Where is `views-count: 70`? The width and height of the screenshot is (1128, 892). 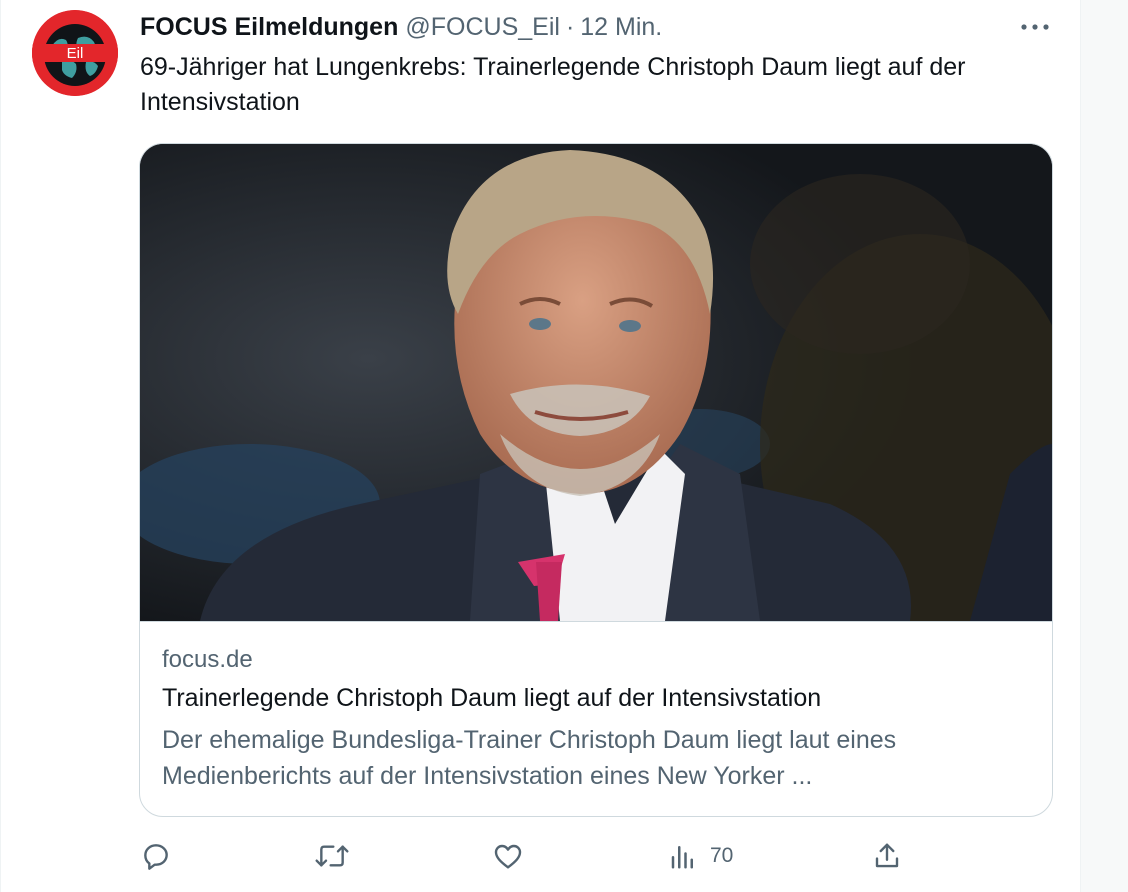
views-count: 70 is located at coordinates (722, 855).